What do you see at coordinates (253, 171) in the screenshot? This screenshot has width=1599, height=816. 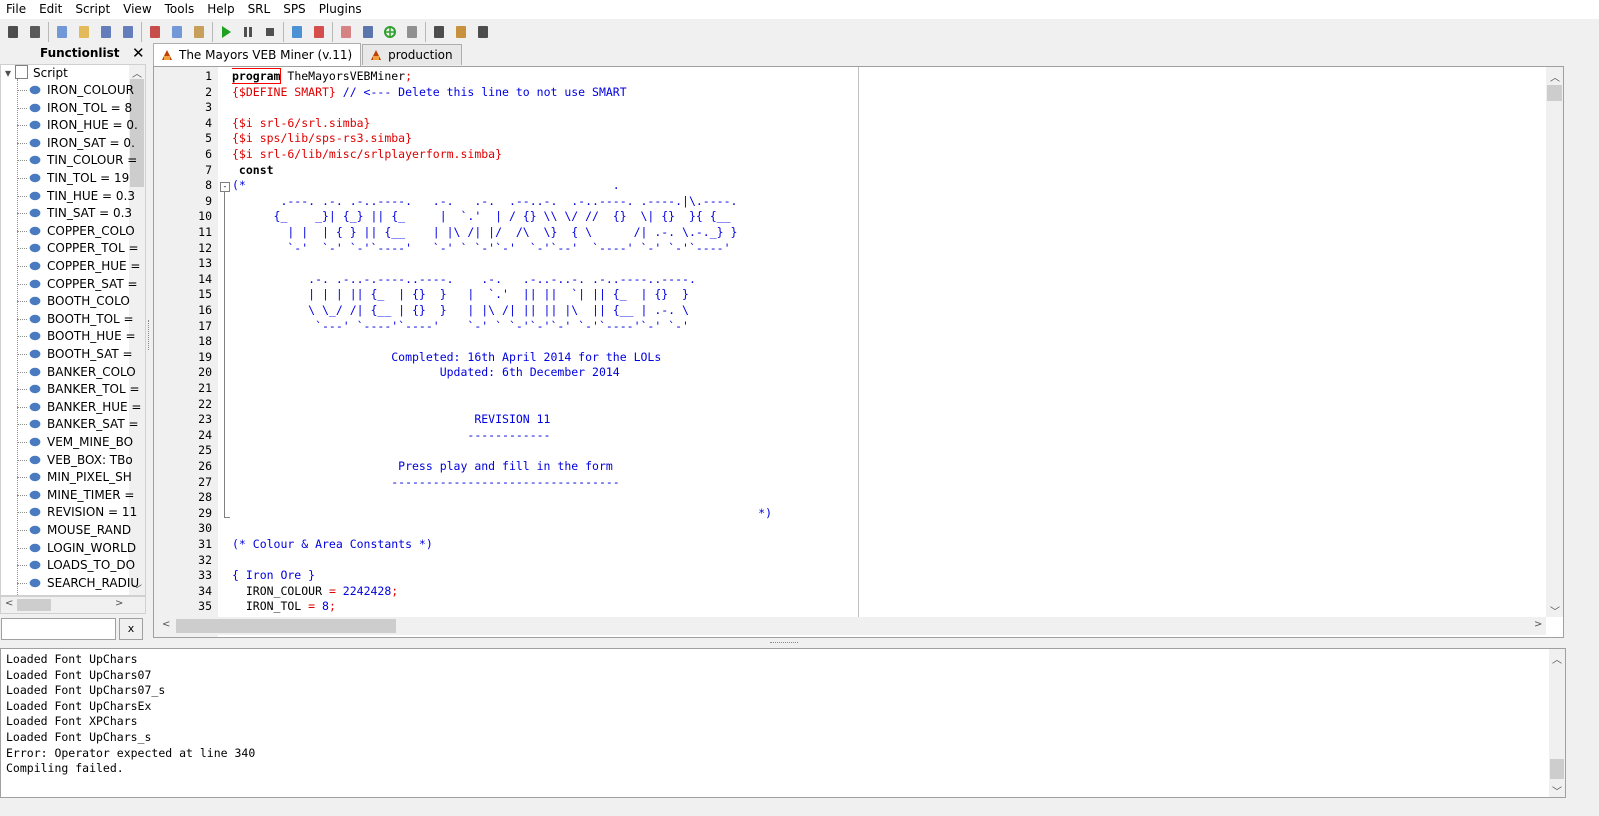 I see `code-line: const` at bounding box center [253, 171].